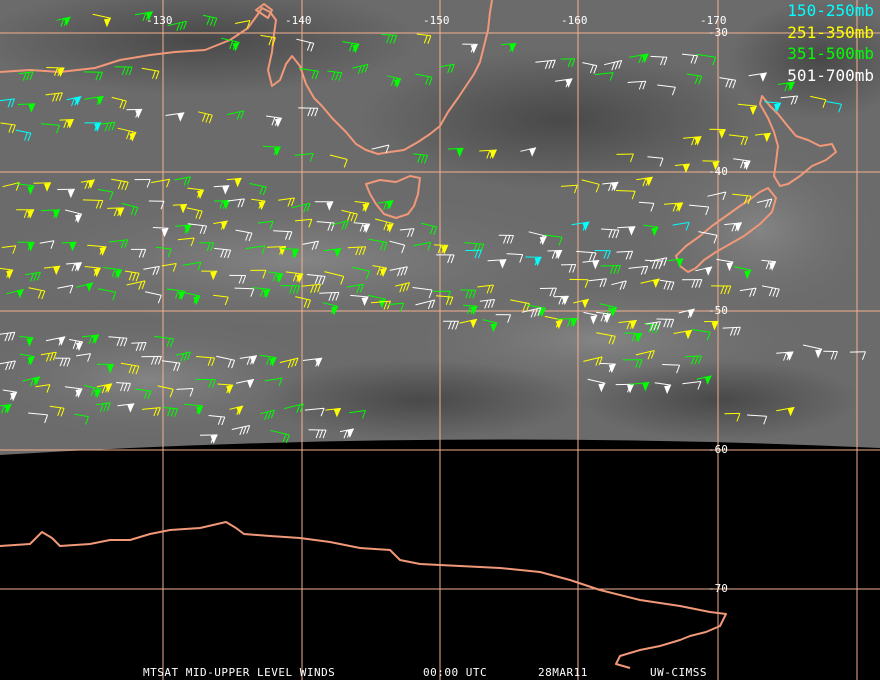 This screenshot has height=680, width=880. I want to click on legend-entry-150-250mb: 150-250mb, so click(830, 10).